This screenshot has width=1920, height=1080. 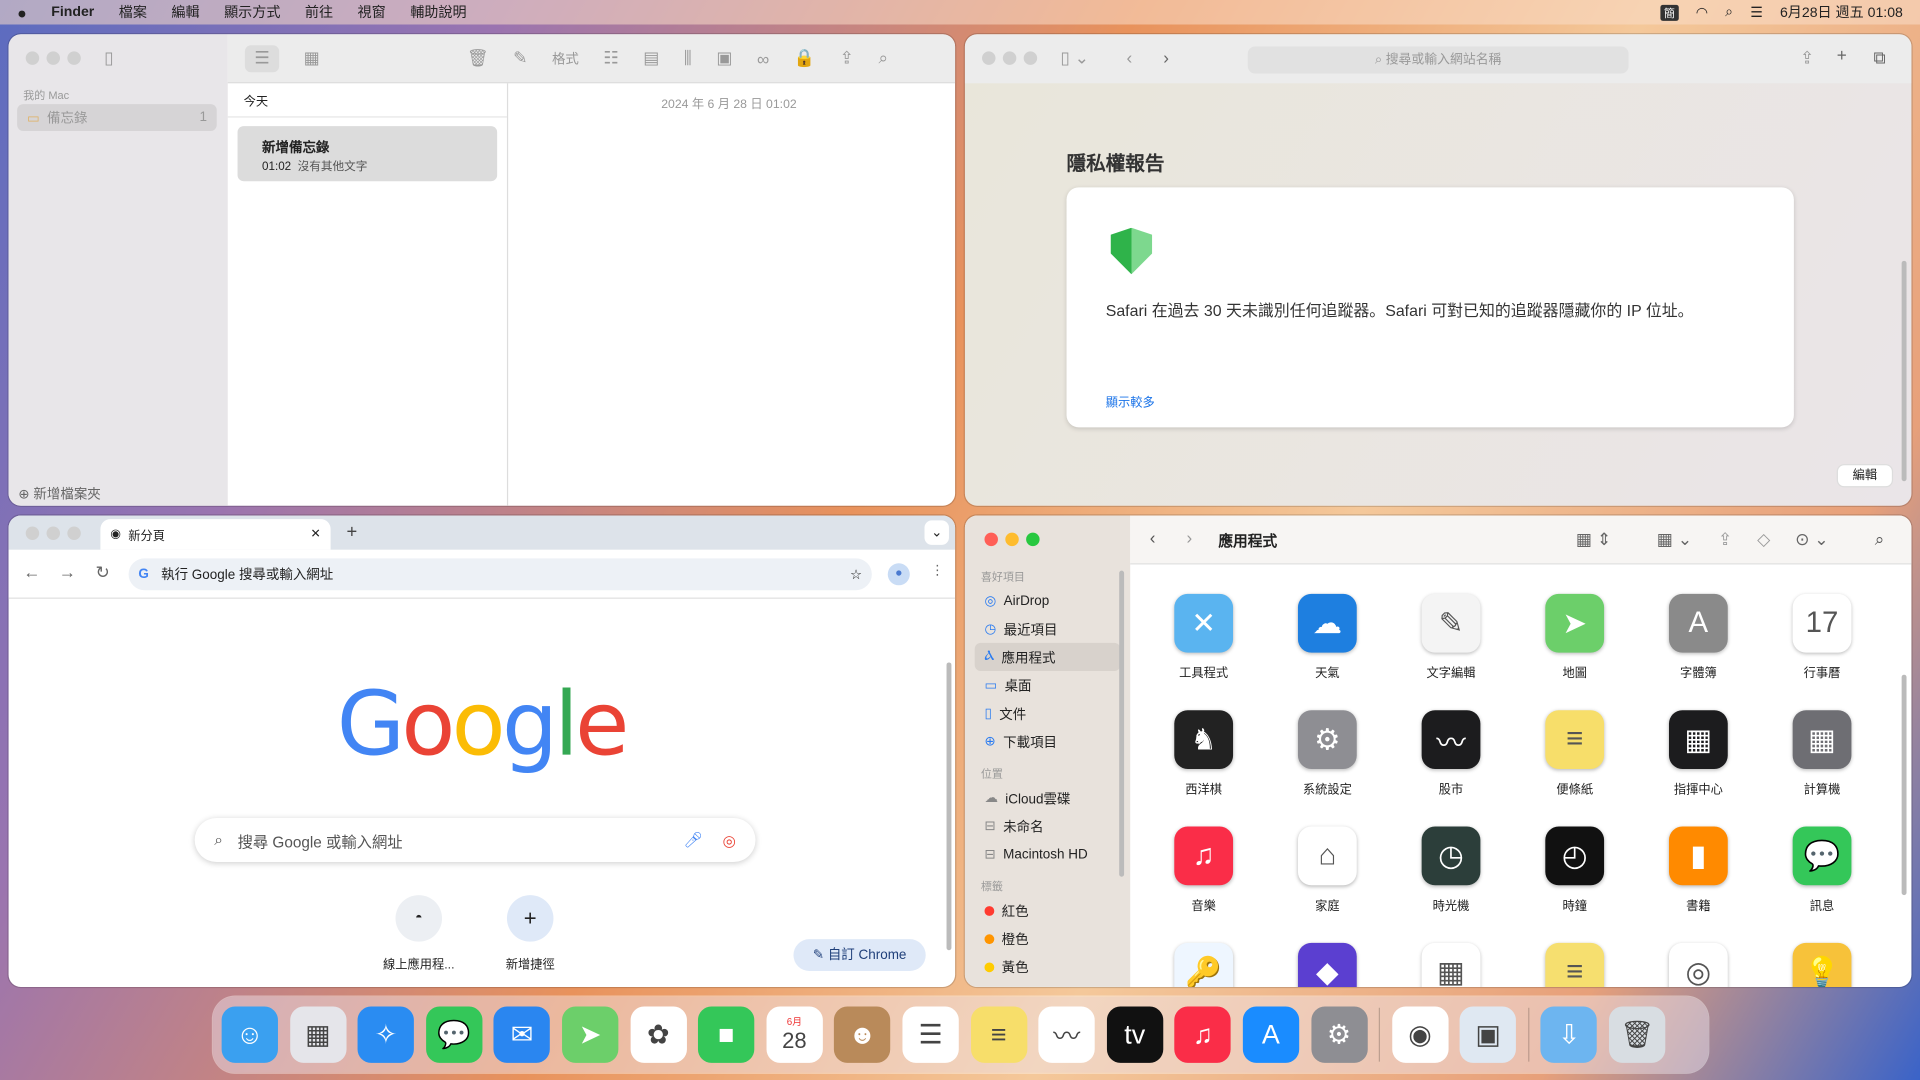 I want to click on menu-view: 顯示方式, so click(x=252, y=12).